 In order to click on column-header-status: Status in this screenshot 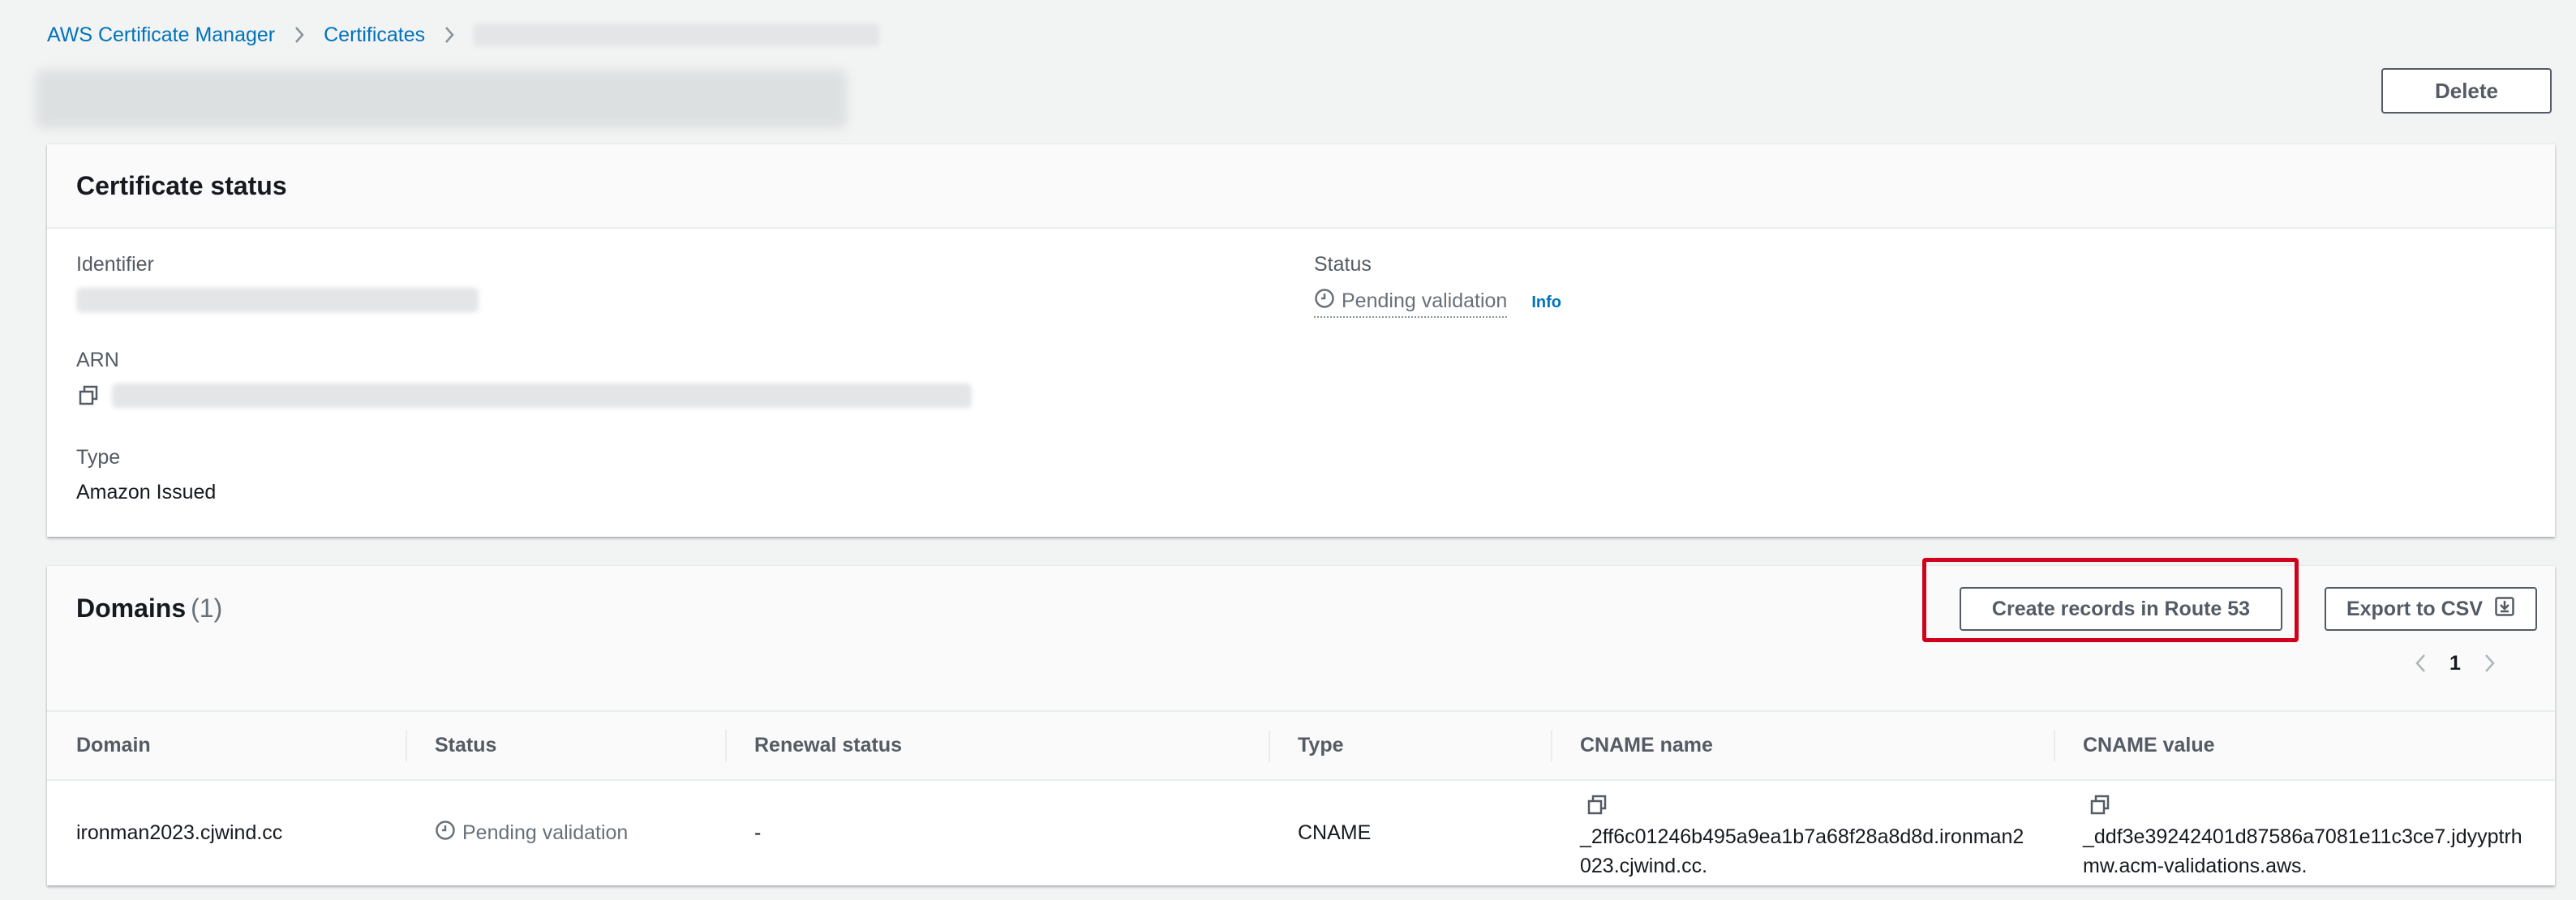, I will do `click(565, 747)`.